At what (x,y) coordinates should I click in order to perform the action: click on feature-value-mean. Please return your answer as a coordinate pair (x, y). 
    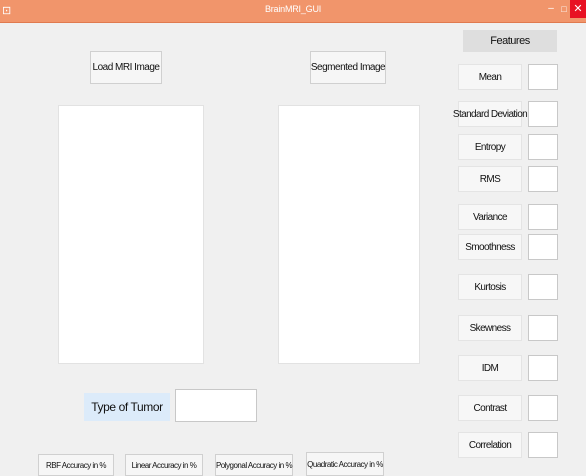
    Looking at the image, I should click on (543, 77).